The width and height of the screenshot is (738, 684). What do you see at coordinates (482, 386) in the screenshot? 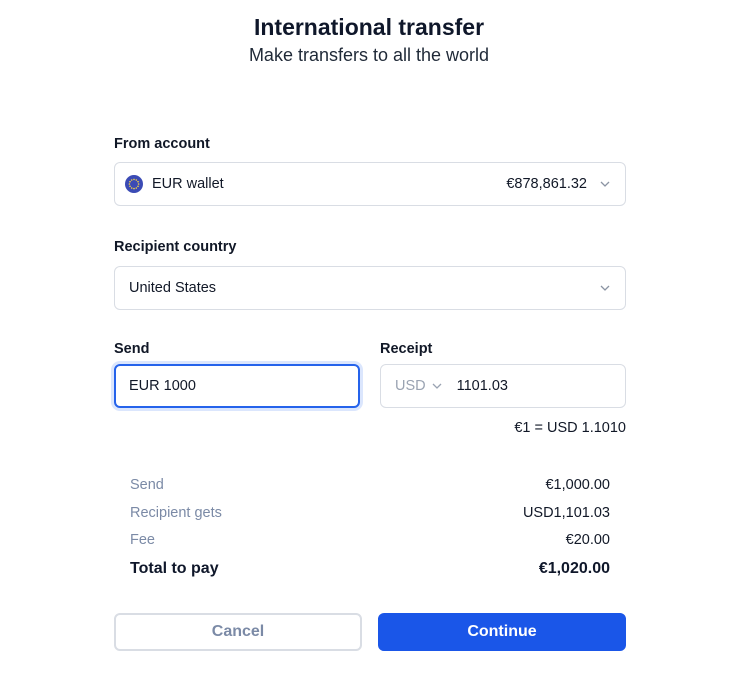
I see `receipt-amount-value: 1101.03` at bounding box center [482, 386].